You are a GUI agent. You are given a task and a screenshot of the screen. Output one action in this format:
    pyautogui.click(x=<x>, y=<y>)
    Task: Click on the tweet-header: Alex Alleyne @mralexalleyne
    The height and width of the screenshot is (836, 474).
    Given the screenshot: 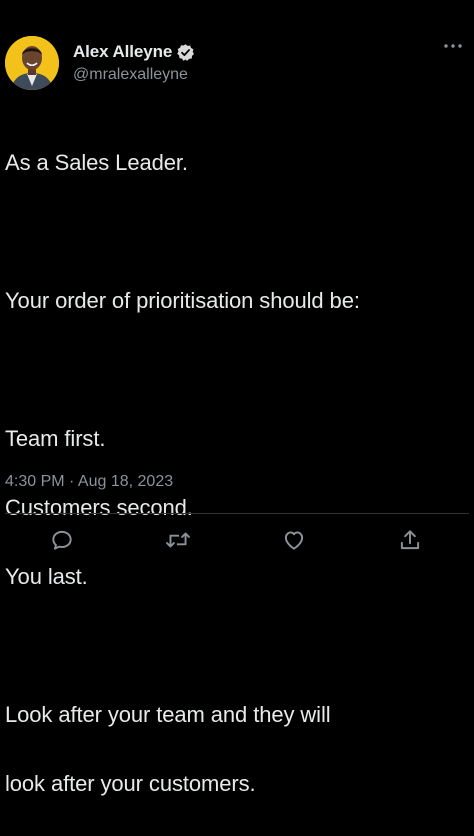 What is the action you would take?
    pyautogui.click(x=237, y=50)
    